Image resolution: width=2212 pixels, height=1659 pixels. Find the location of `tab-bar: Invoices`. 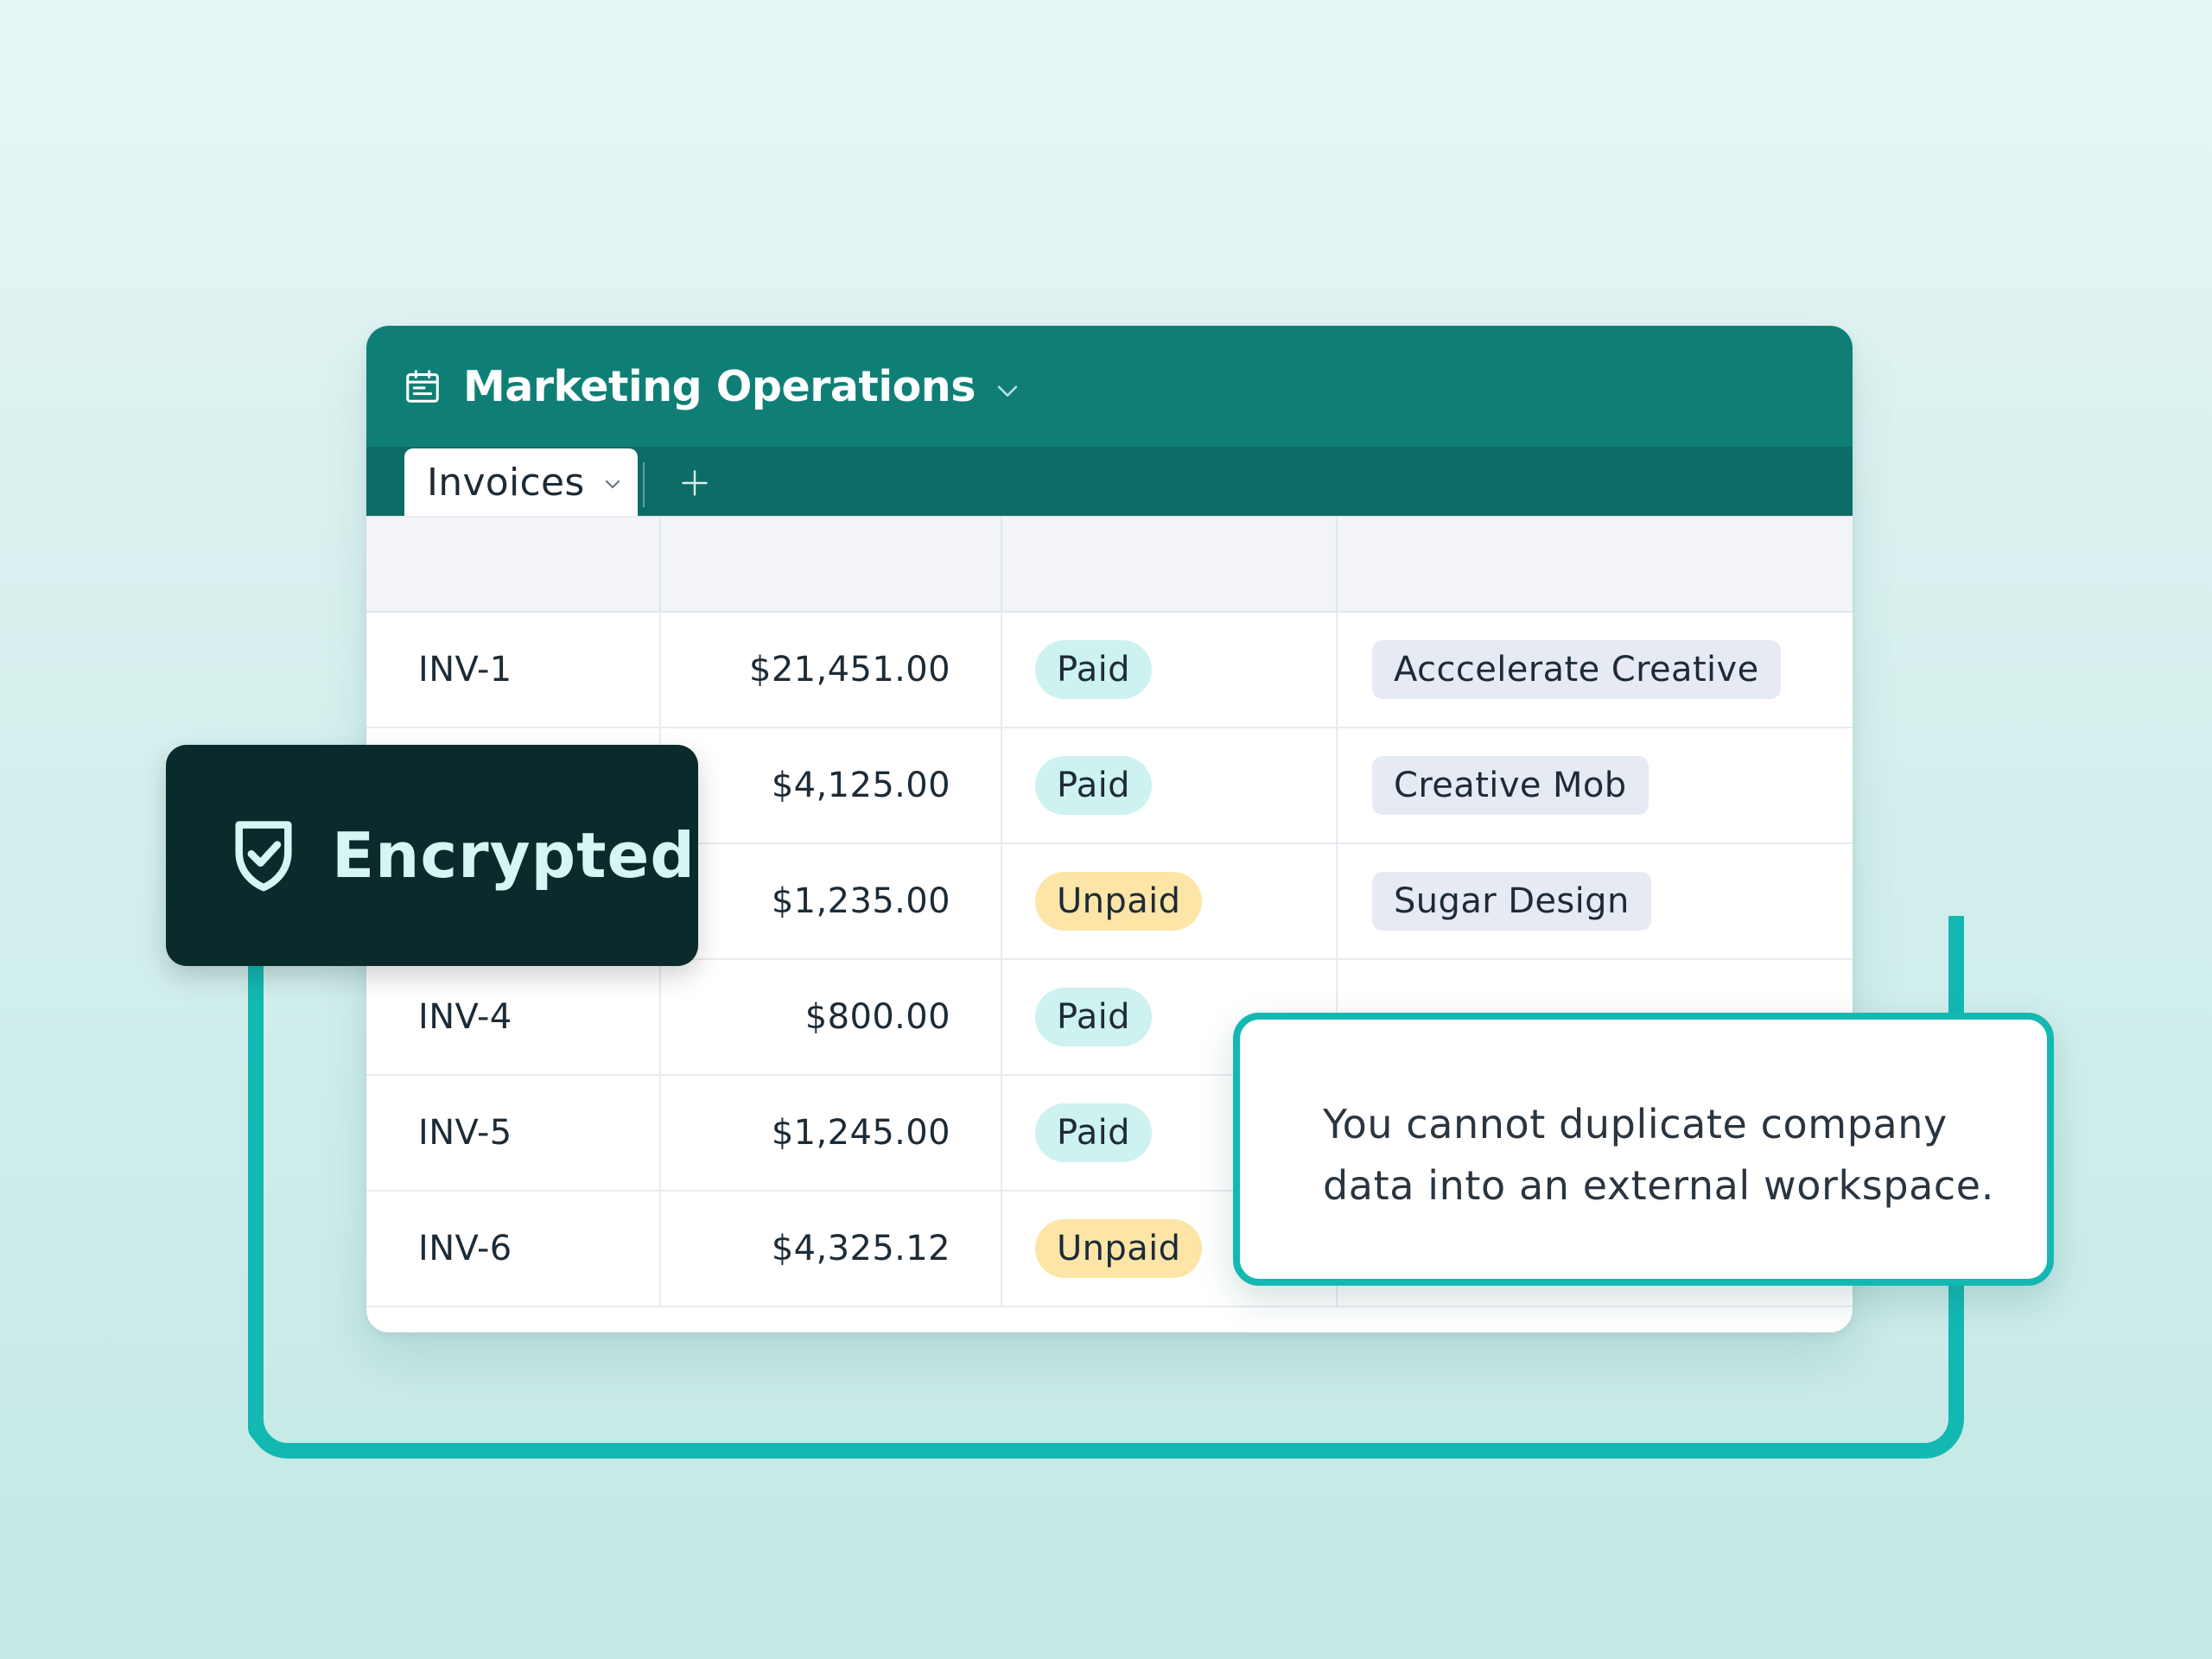

tab-bar: Invoices is located at coordinates (1109, 481).